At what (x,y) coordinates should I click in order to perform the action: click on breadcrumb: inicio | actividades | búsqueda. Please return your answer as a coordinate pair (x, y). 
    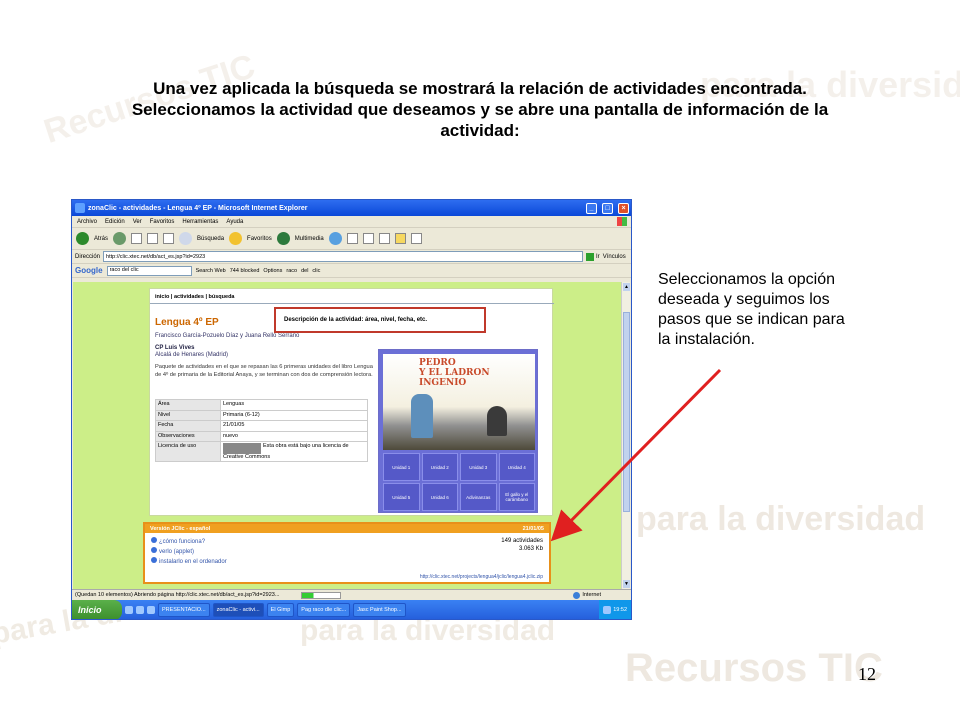
    Looking at the image, I should click on (195, 297).